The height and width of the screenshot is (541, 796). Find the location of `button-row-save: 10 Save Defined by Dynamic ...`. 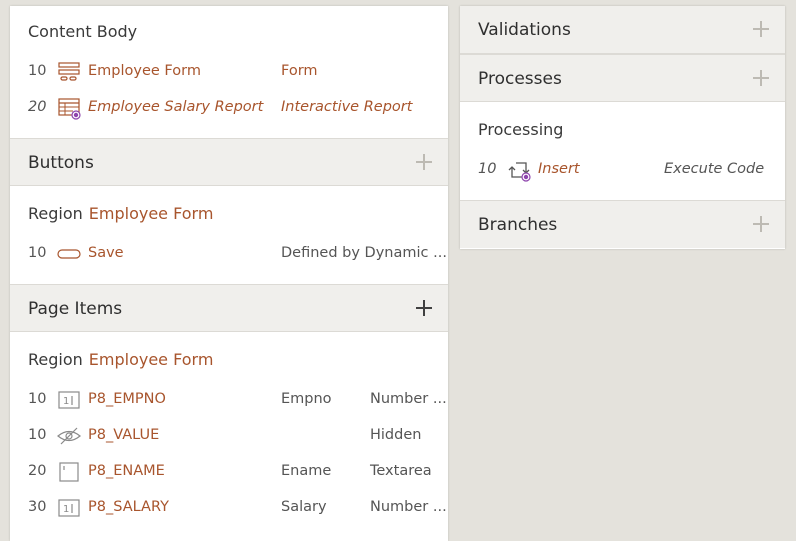

button-row-save: 10 Save Defined by Dynamic ... is located at coordinates (237, 254).